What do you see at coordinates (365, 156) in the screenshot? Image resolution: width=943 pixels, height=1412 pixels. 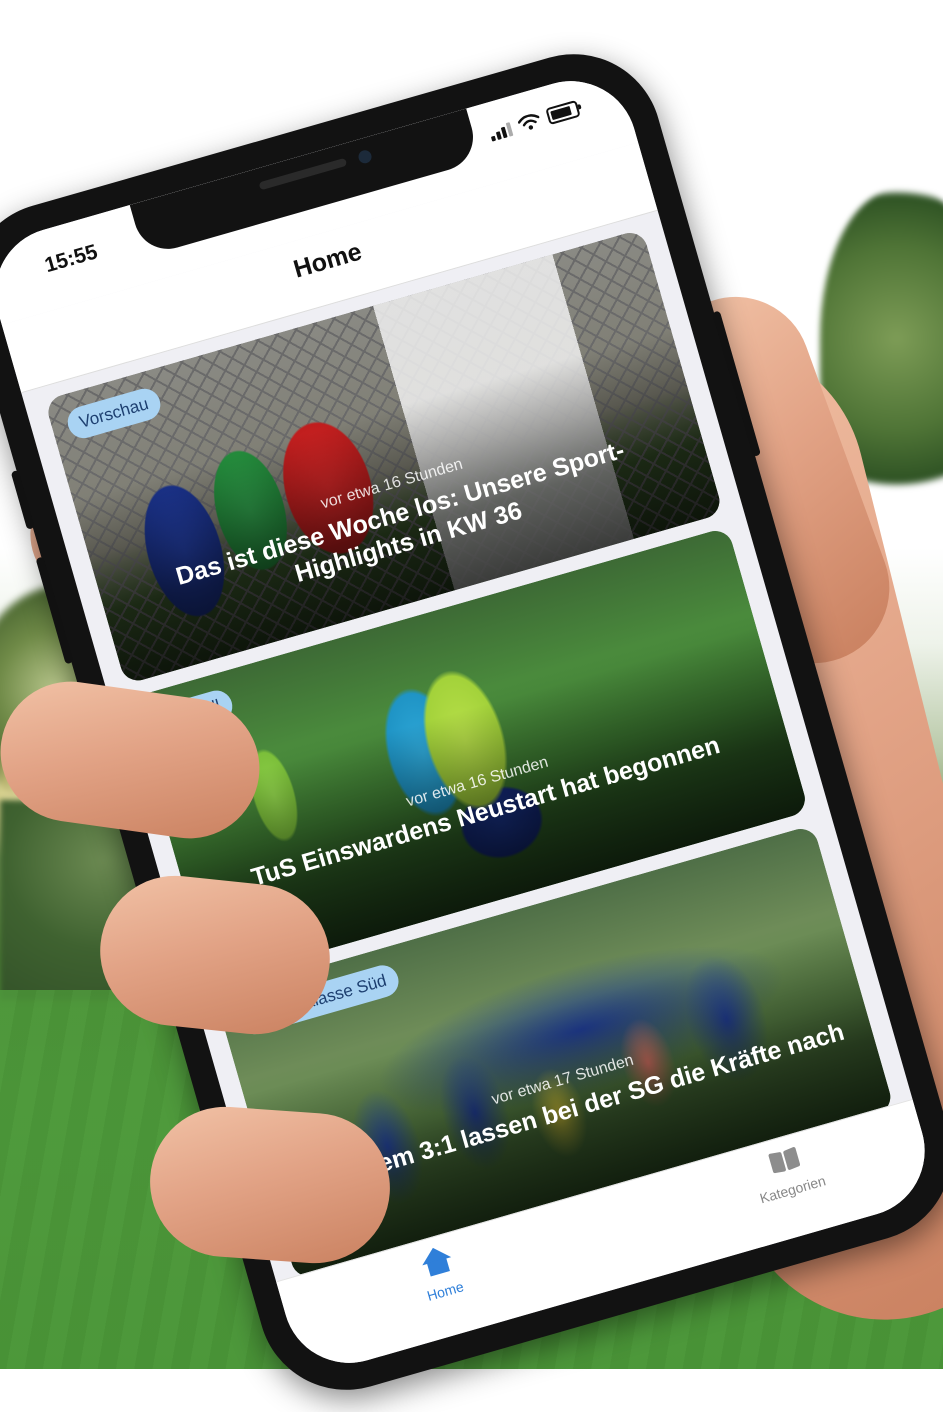 I see `front-camera` at bounding box center [365, 156].